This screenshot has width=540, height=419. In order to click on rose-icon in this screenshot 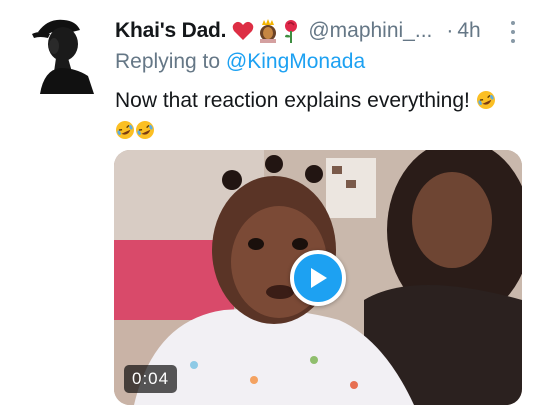, I will do `click(291, 31)`.